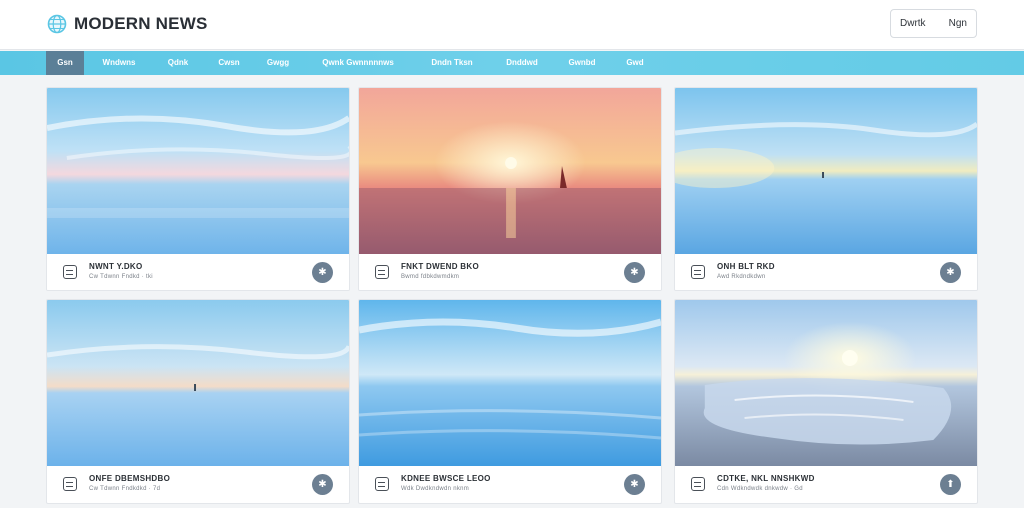  Describe the element at coordinates (435, 489) in the screenshot. I see `card-meta: Wdk Dwdkndwdn nknm` at that location.